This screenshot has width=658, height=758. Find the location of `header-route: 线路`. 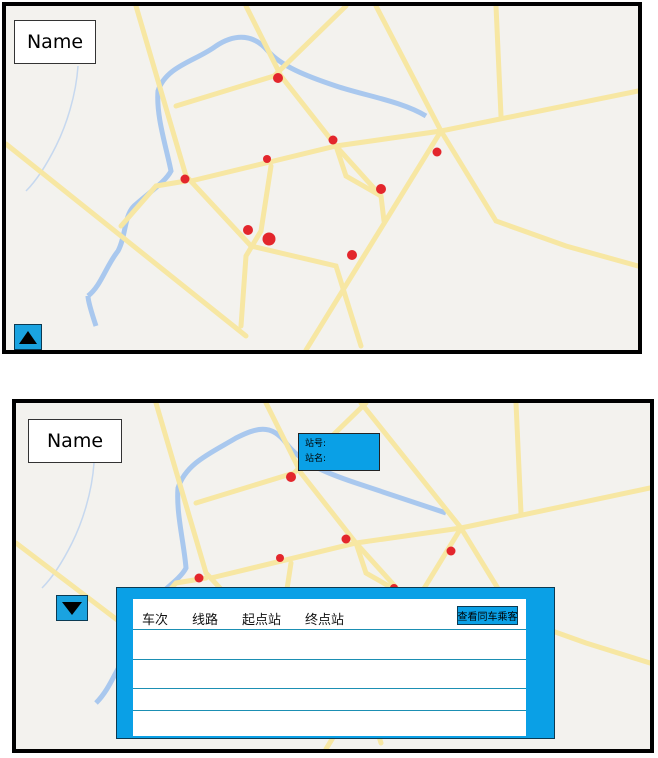

header-route: 线路 is located at coordinates (205, 620).